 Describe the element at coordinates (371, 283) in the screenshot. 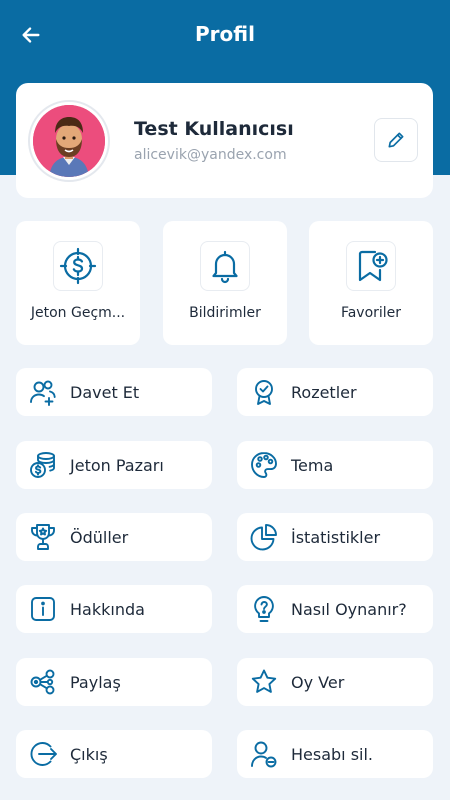

I see `quick-action-favorites: Favoriler` at that location.